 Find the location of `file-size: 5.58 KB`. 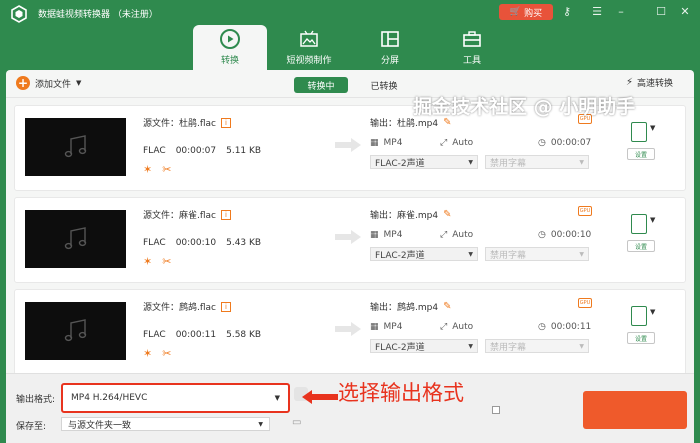

file-size: 5.58 KB is located at coordinates (244, 335).